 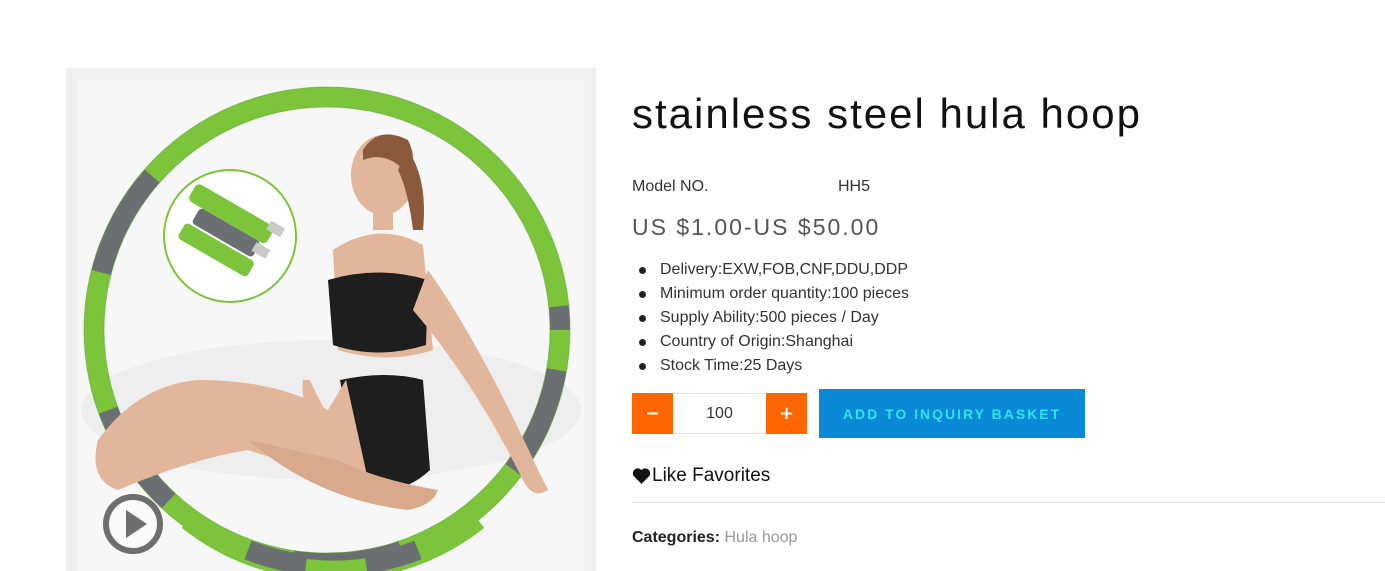 What do you see at coordinates (770, 366) in the screenshot?
I see `feature-item-stock-time: Stock Time:25 Days` at bounding box center [770, 366].